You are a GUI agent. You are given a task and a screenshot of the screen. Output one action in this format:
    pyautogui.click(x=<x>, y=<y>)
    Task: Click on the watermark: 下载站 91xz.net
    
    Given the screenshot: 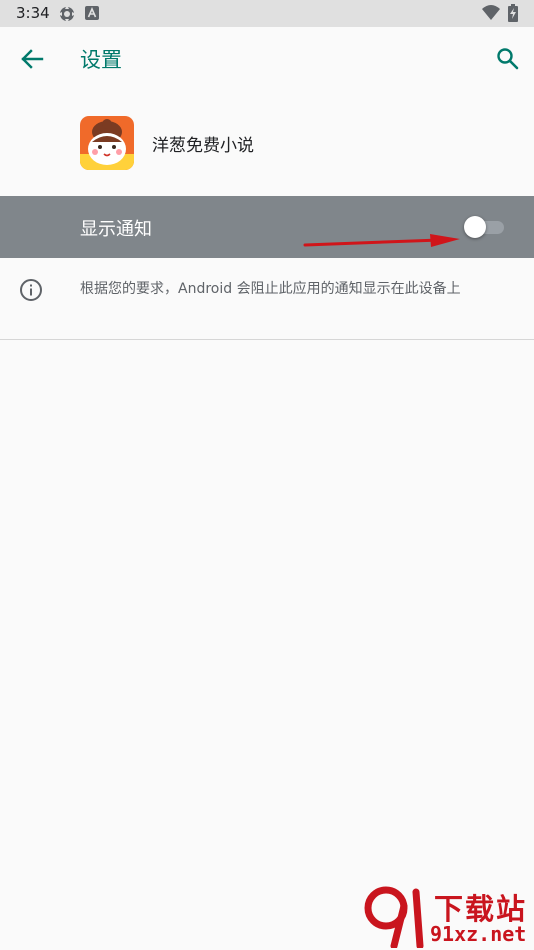 What is the action you would take?
    pyautogui.click(x=449, y=916)
    